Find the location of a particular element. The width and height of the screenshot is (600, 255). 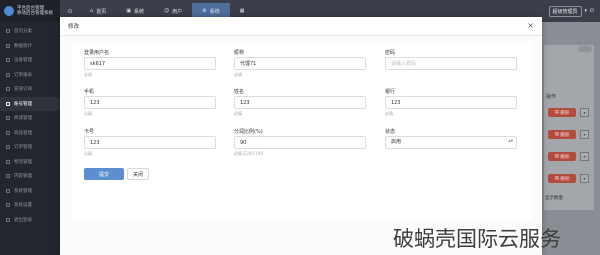

username-label: 登录用户名 is located at coordinates (97, 53).